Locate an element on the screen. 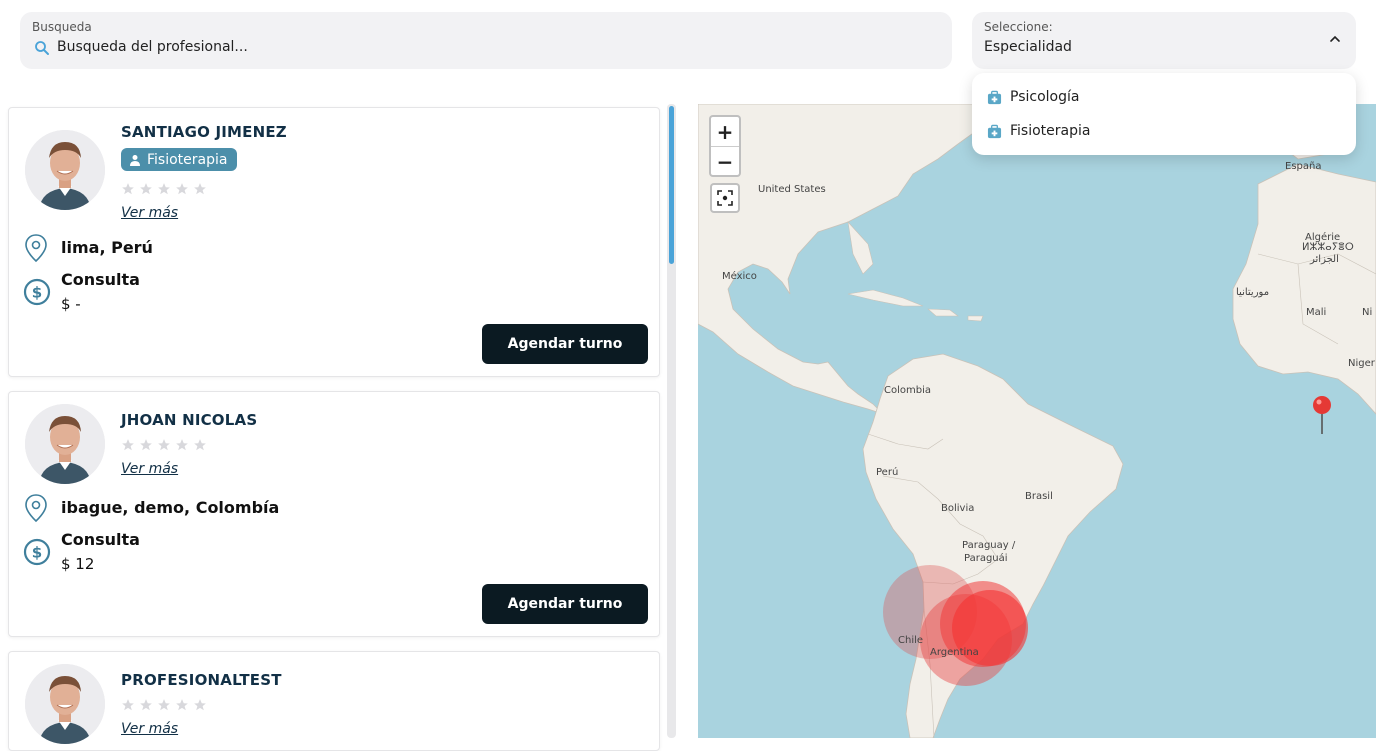  specialty-dropdown: Psicología Fisioterapia is located at coordinates (1164, 114).